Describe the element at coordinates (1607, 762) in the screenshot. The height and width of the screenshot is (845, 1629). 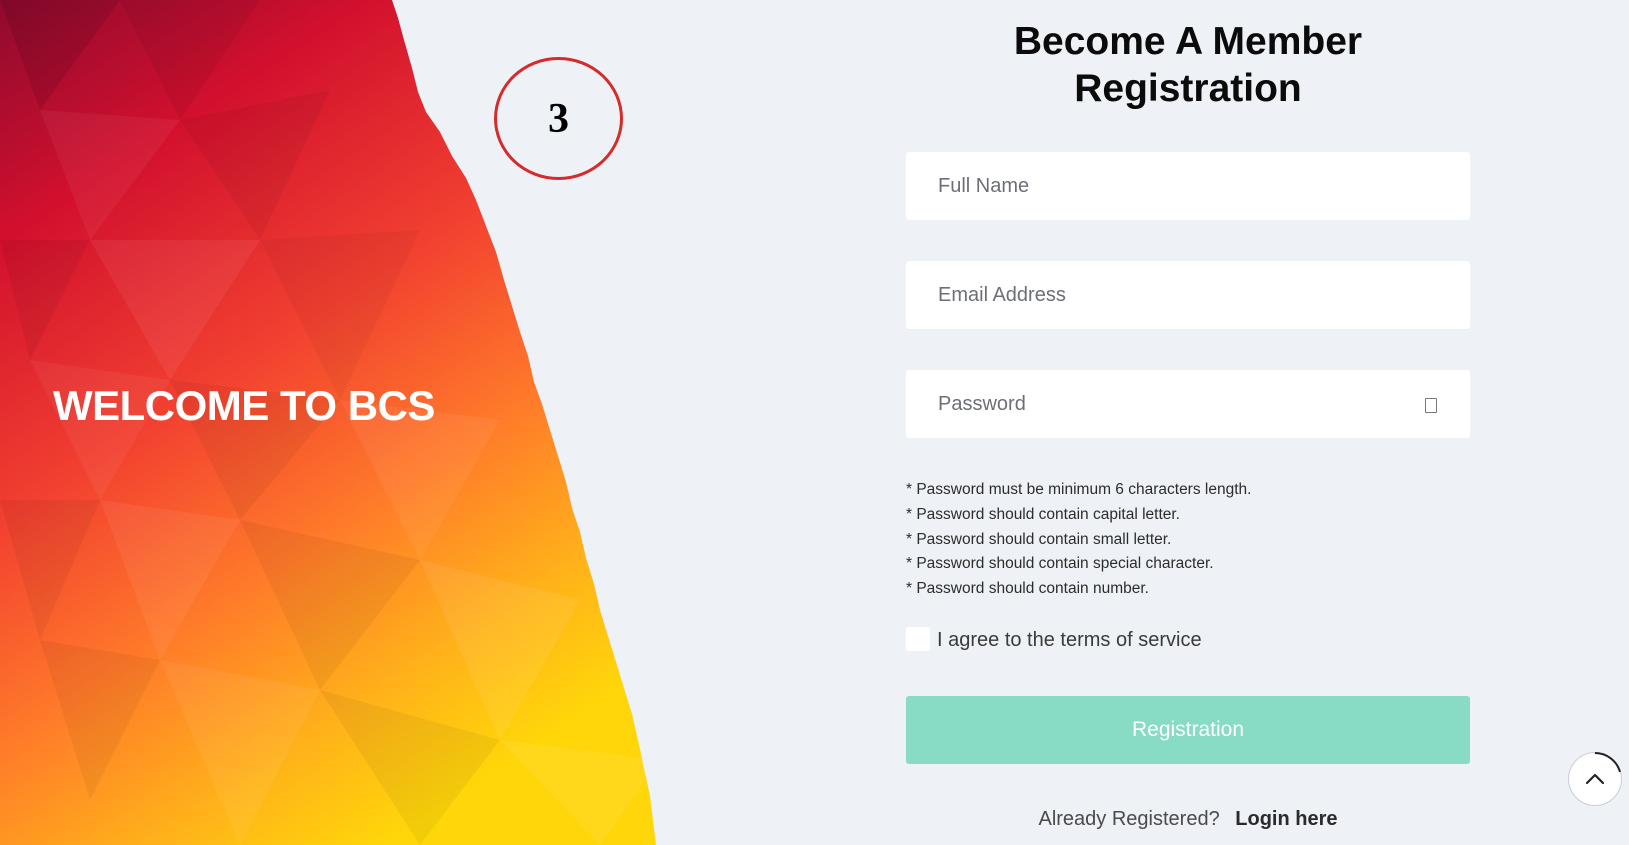
I see `scroll-progress-ring` at that location.